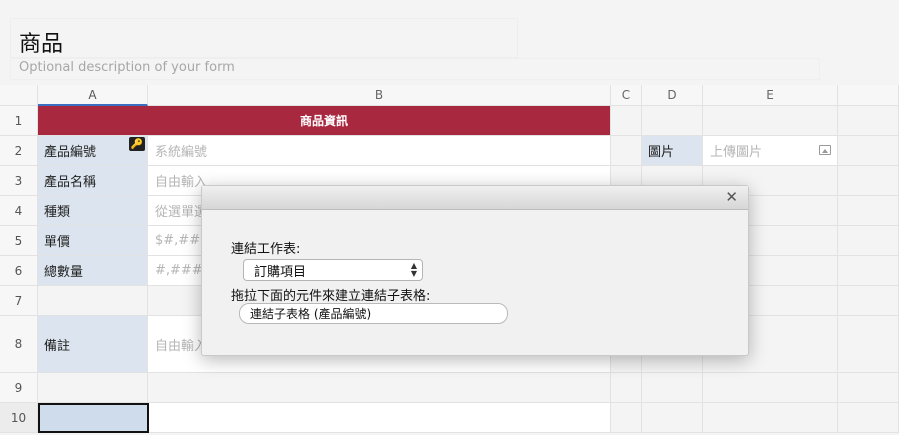  I want to click on row-header-5: 5, so click(19, 241).